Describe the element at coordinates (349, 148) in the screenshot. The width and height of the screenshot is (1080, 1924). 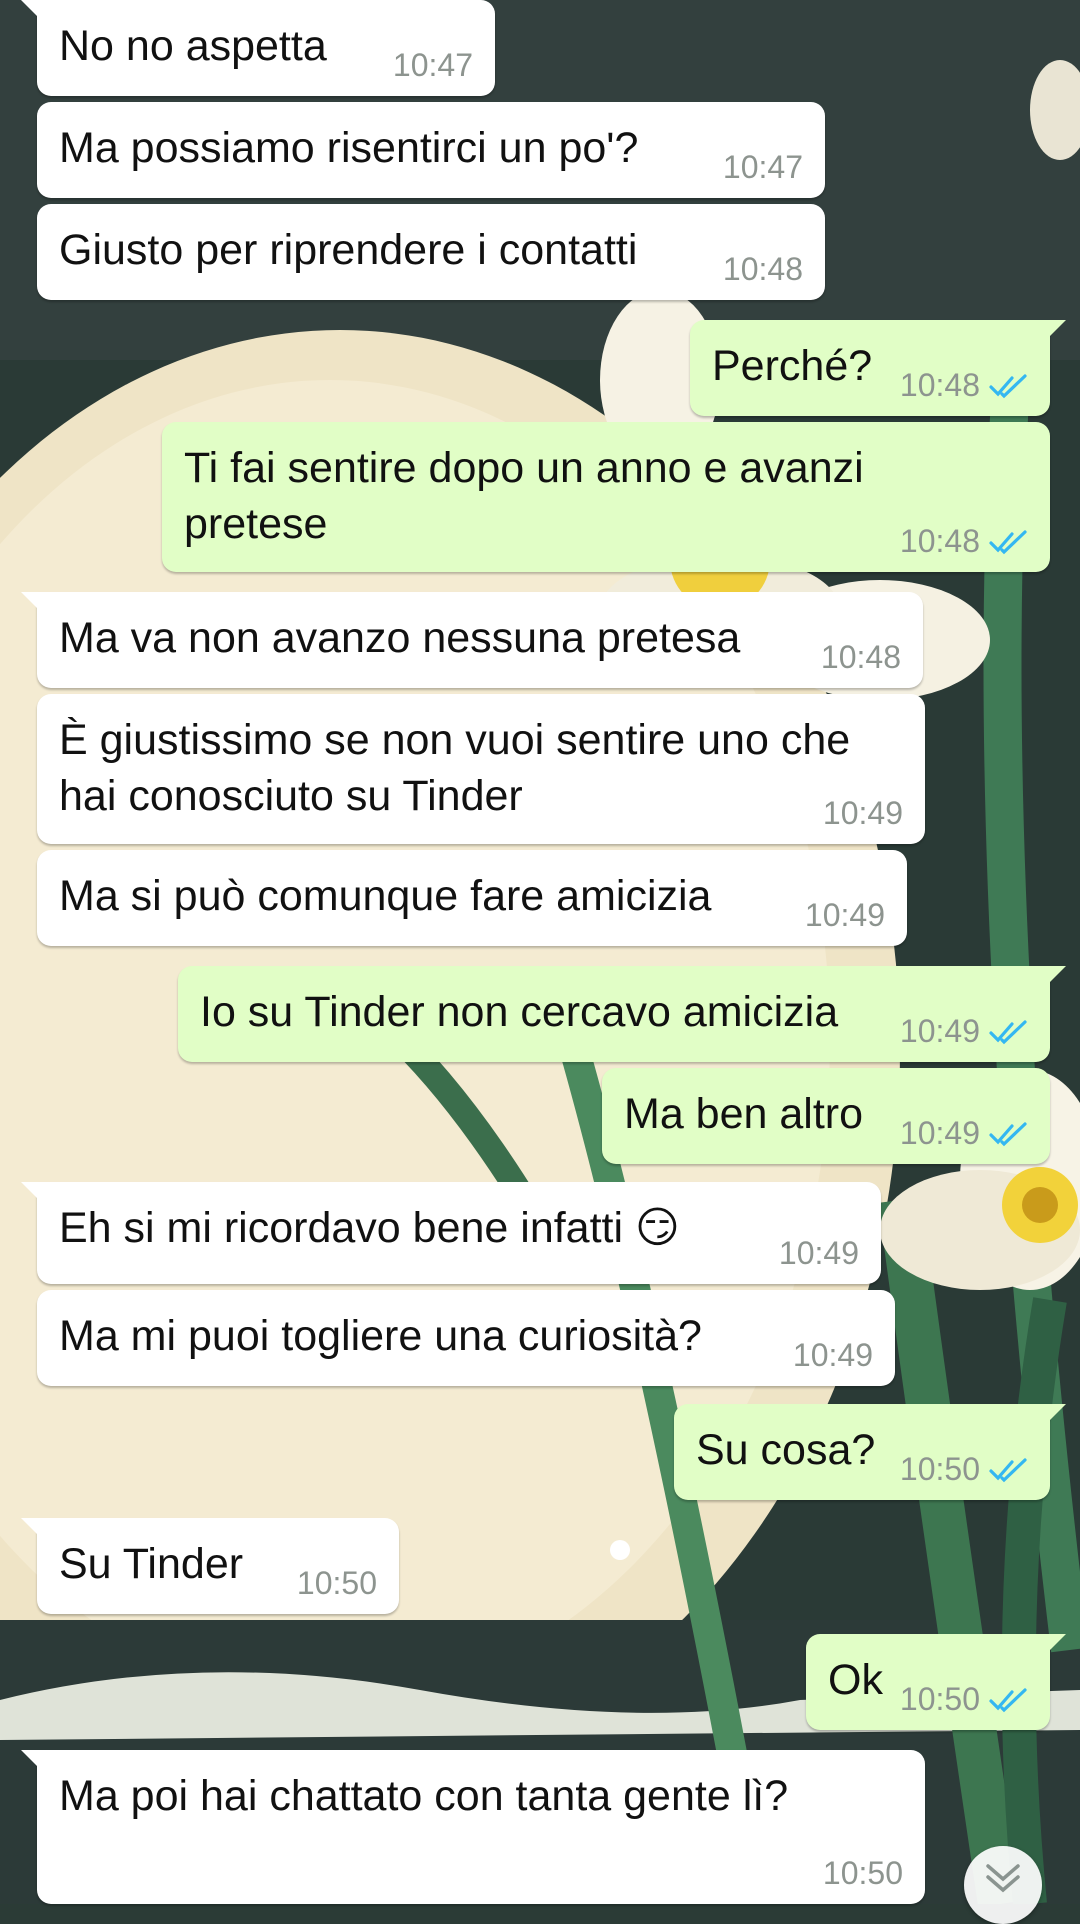
I see `message-text: Ma possiamo risentirci un po'?` at that location.